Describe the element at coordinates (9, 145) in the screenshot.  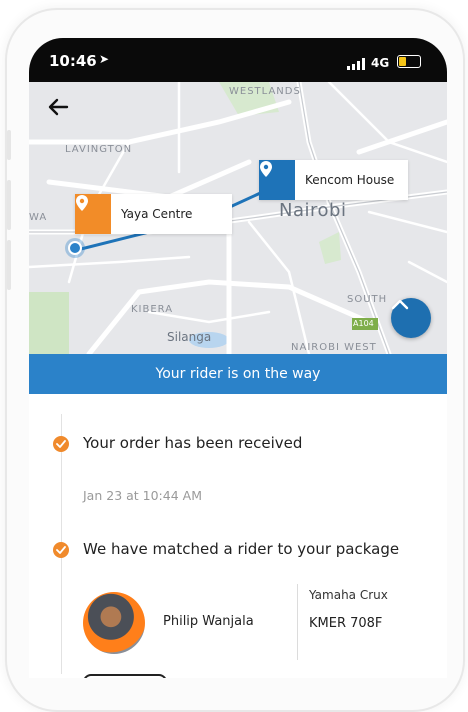
I see `mute-switch` at that location.